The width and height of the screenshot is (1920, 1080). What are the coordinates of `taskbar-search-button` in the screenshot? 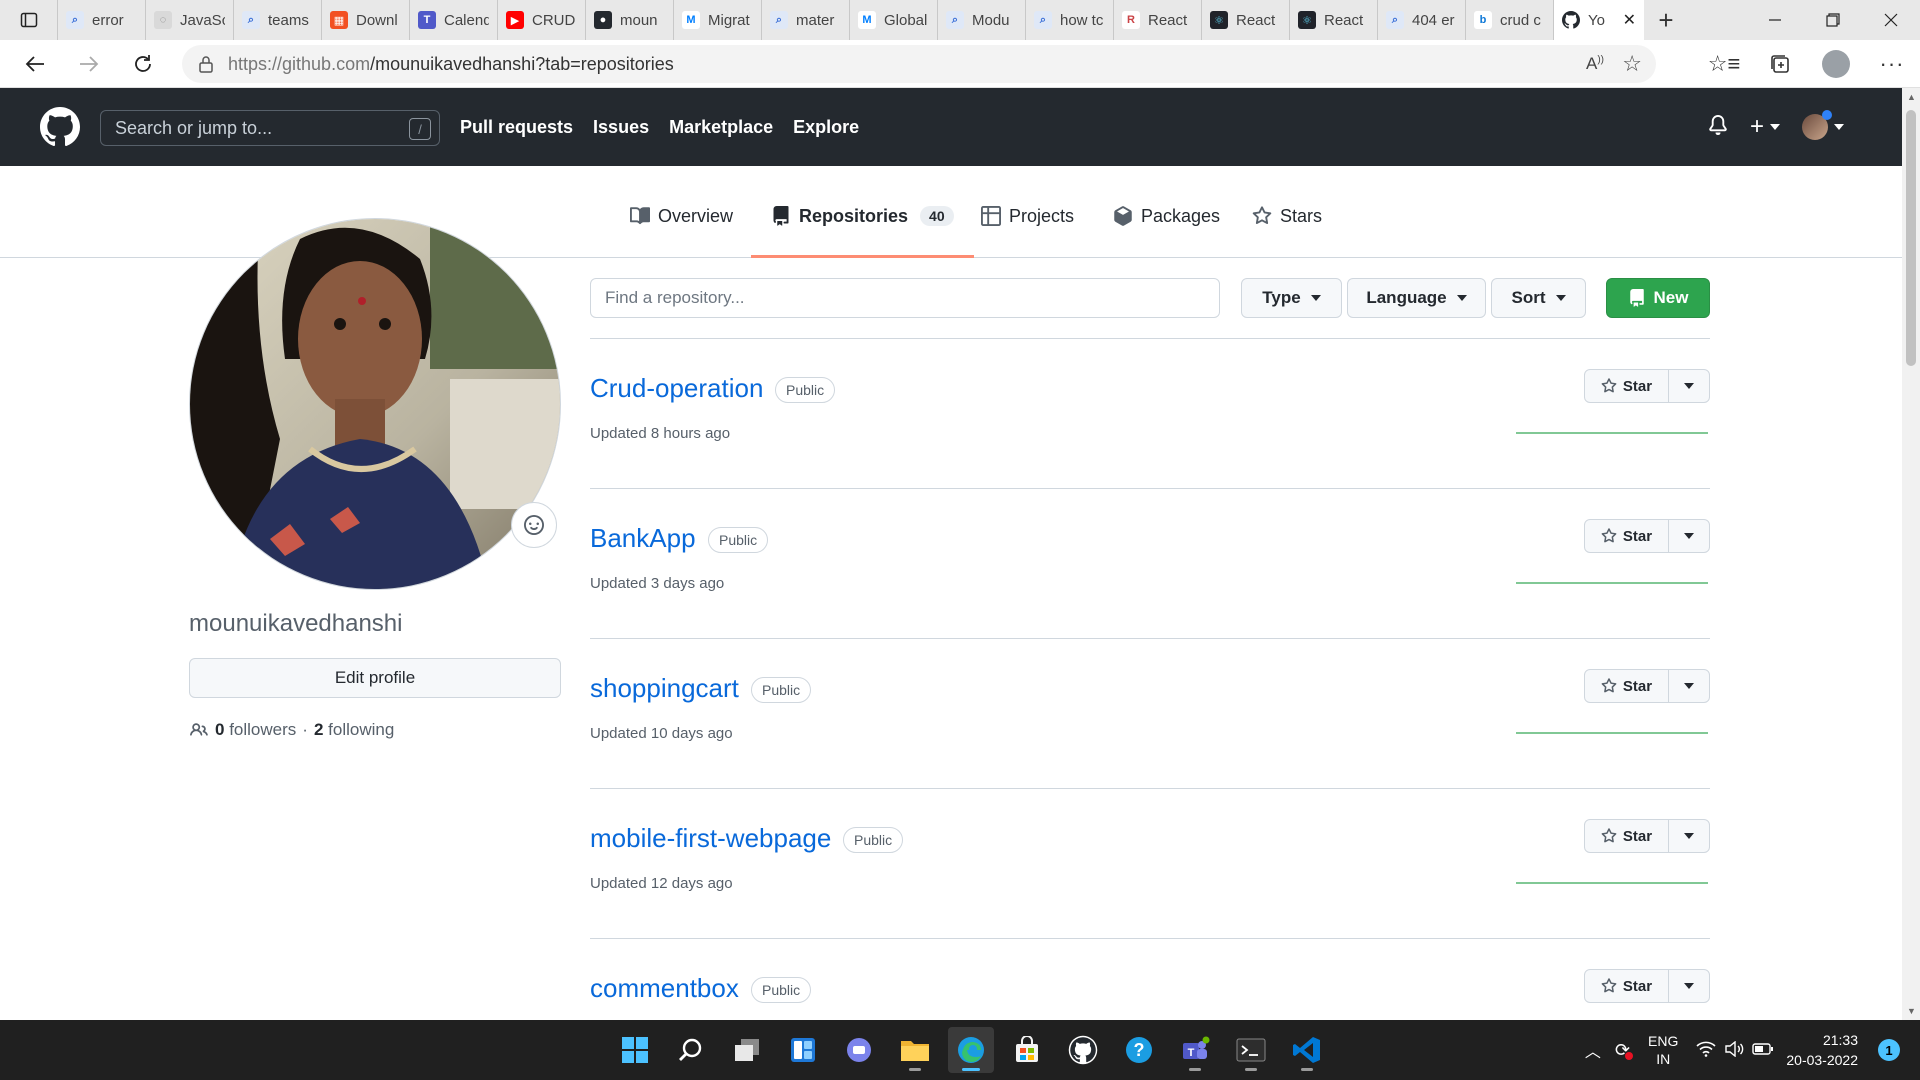 It's located at (691, 1050).